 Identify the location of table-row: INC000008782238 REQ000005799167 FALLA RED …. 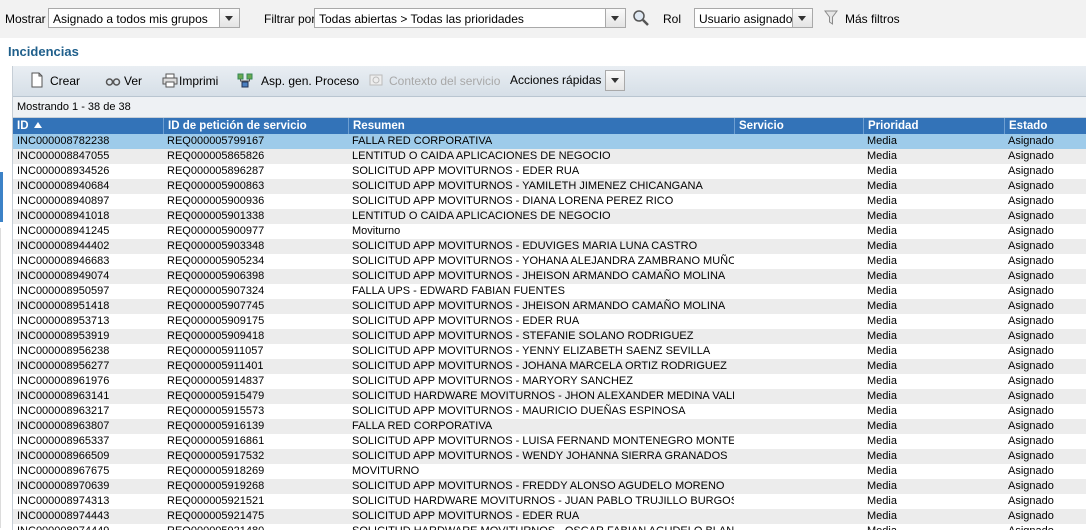
(549, 141).